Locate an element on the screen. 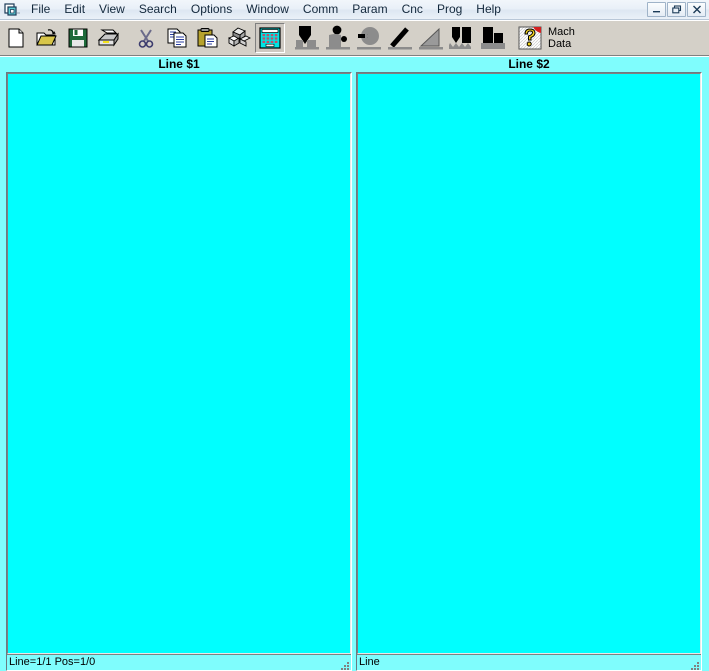 The image size is (709, 671). menu-item-search: Search is located at coordinates (158, 9).